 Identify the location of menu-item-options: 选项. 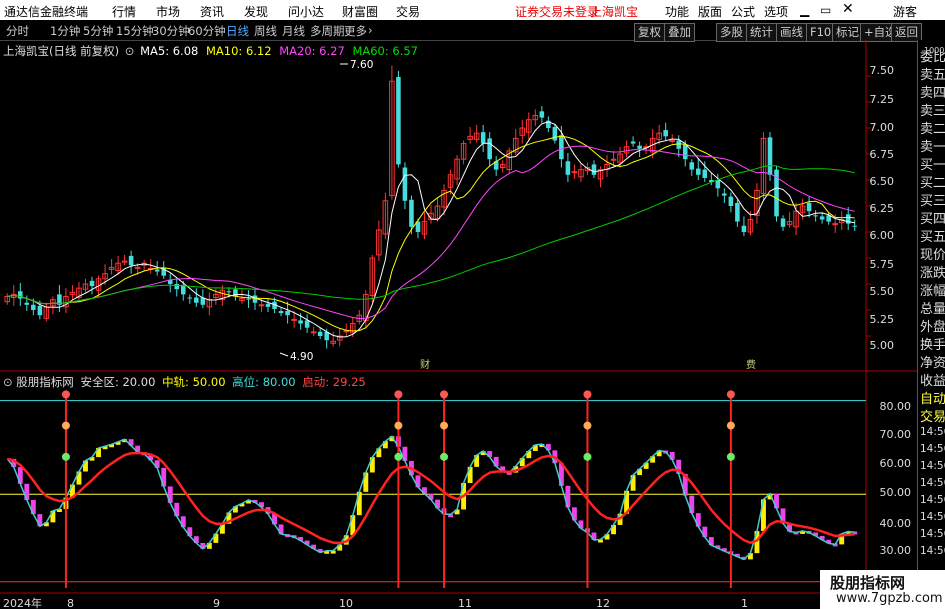
(776, 11).